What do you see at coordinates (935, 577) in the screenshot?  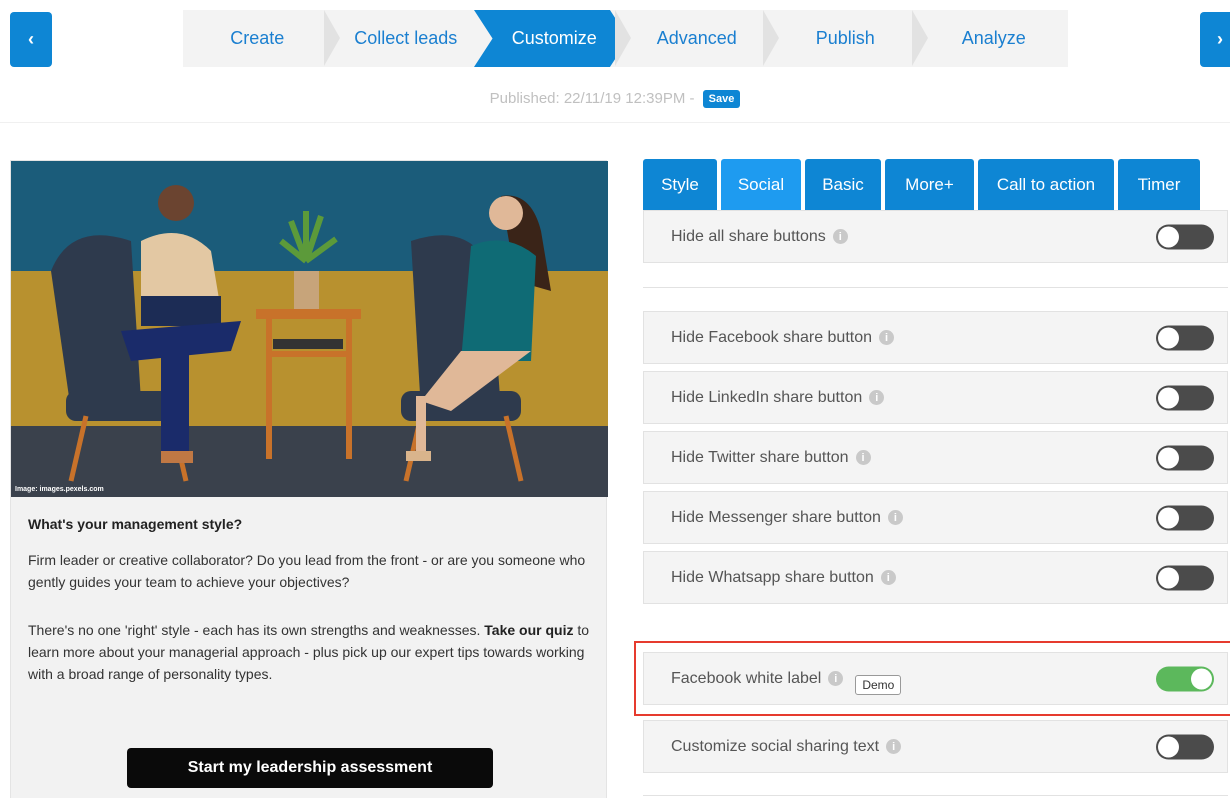 I see `setting-hide-whatsapp: Hide Whatsapp share button i` at bounding box center [935, 577].